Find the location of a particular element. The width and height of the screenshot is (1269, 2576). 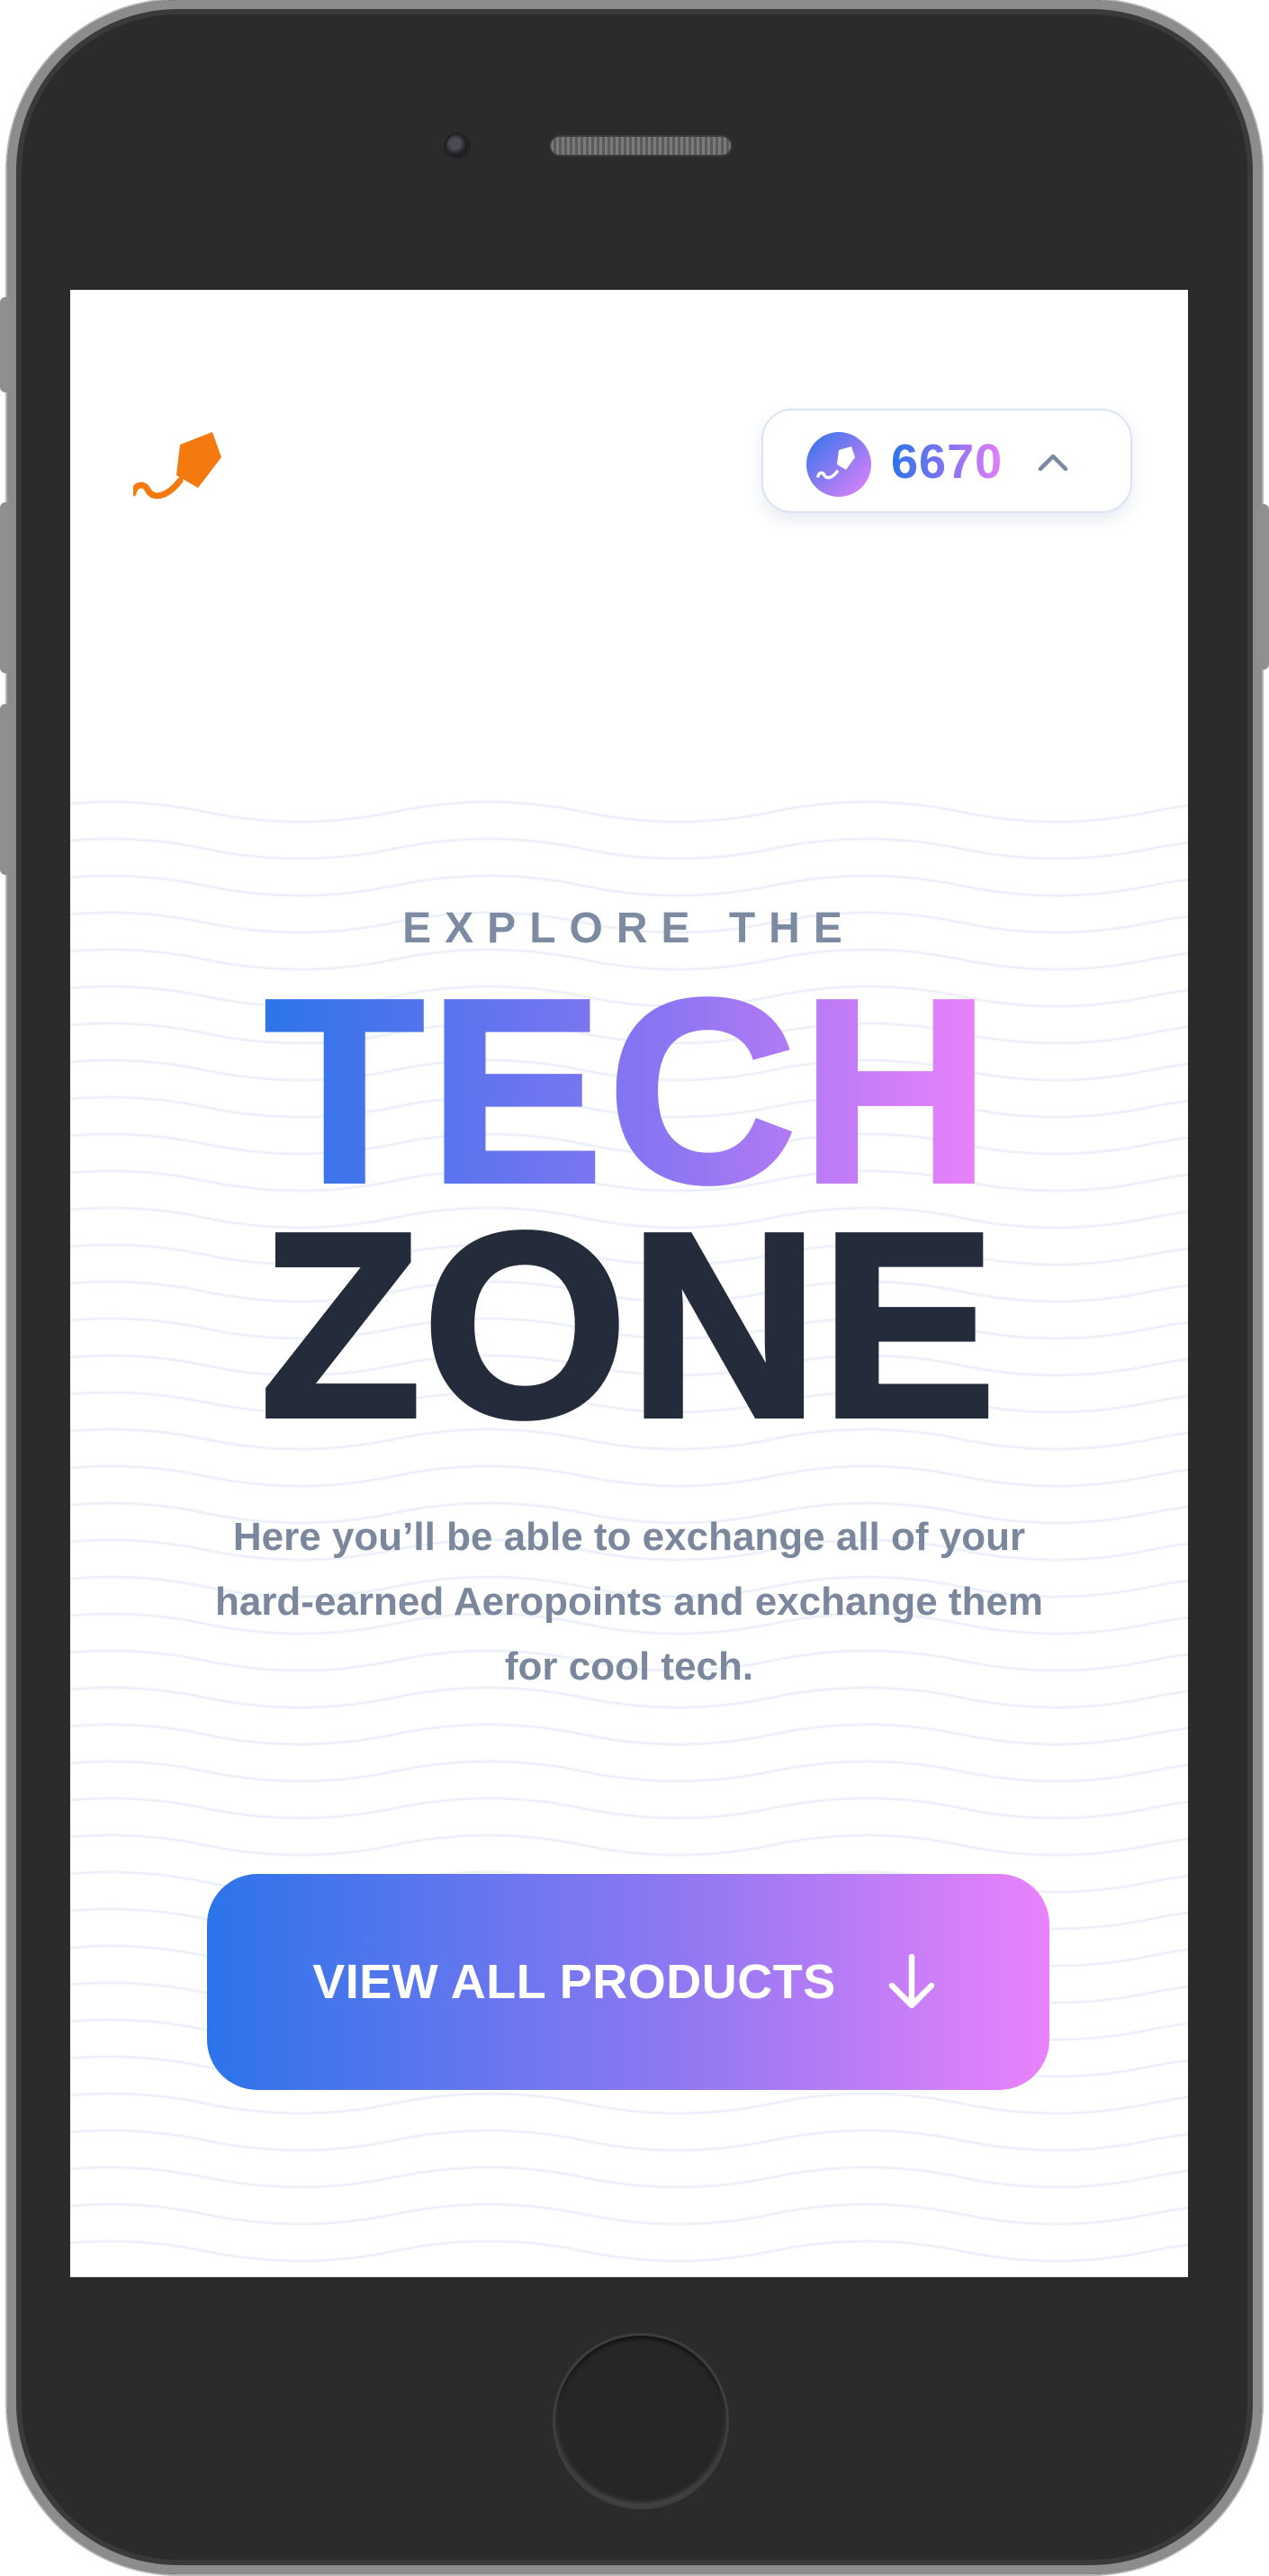

aeropoints-balance-button: 6670 is located at coordinates (947, 461).